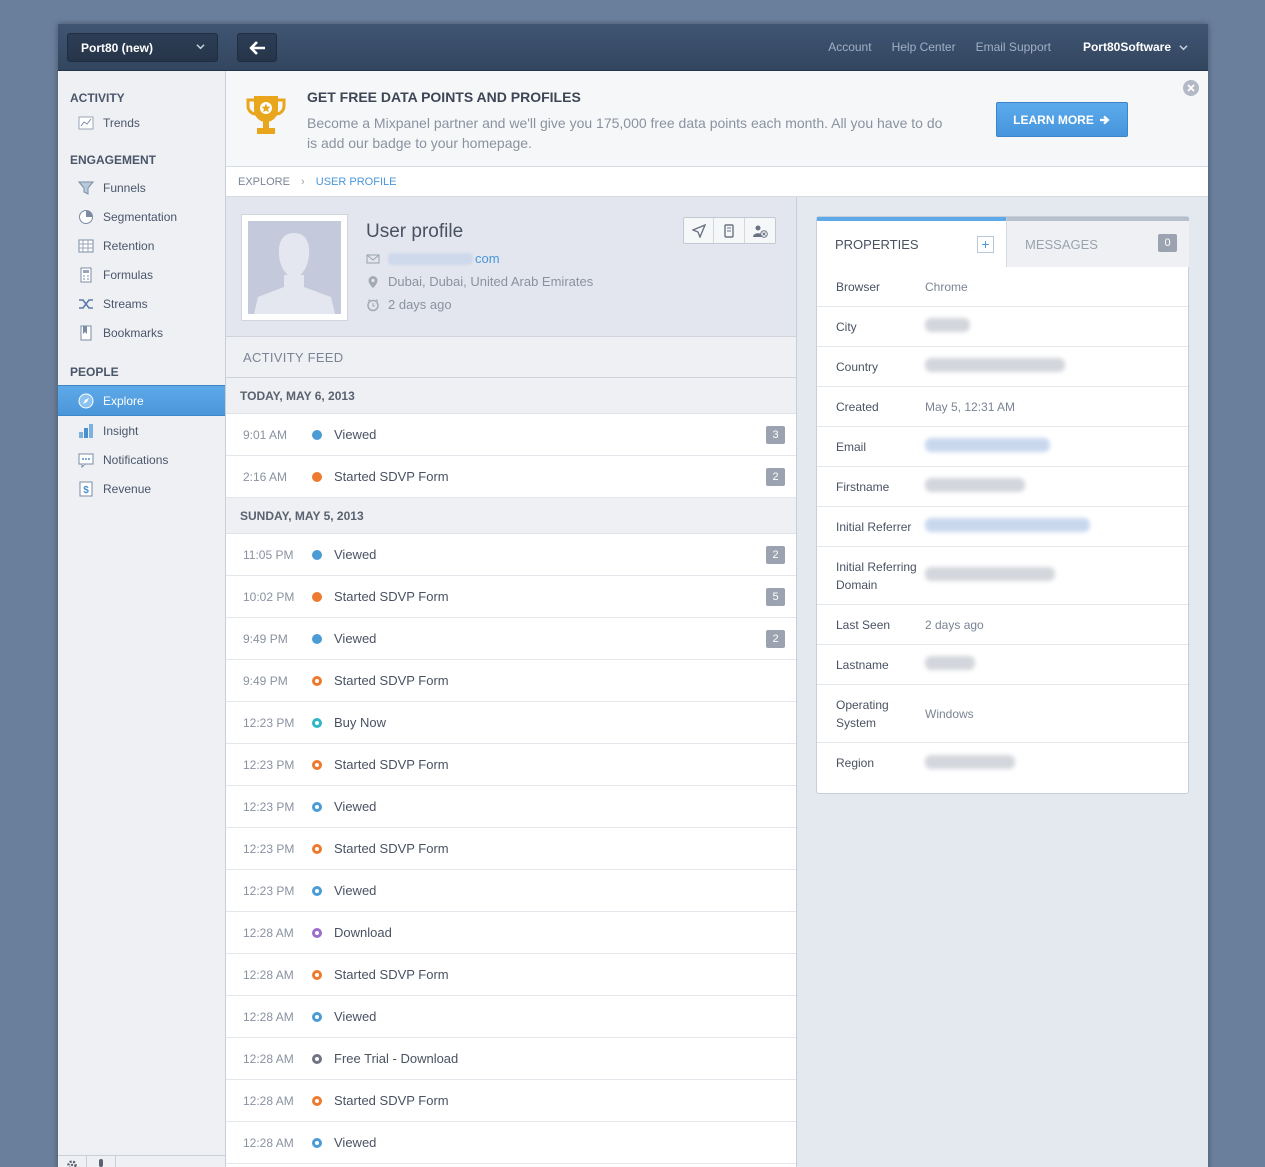 The width and height of the screenshot is (1265, 1167). What do you see at coordinates (391, 764) in the screenshot?
I see `event-name: Started SDVP Form` at bounding box center [391, 764].